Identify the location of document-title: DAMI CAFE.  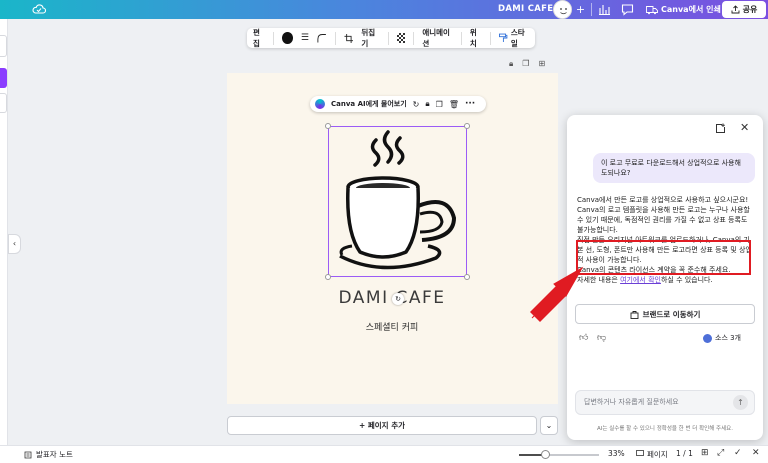
(525, 9).